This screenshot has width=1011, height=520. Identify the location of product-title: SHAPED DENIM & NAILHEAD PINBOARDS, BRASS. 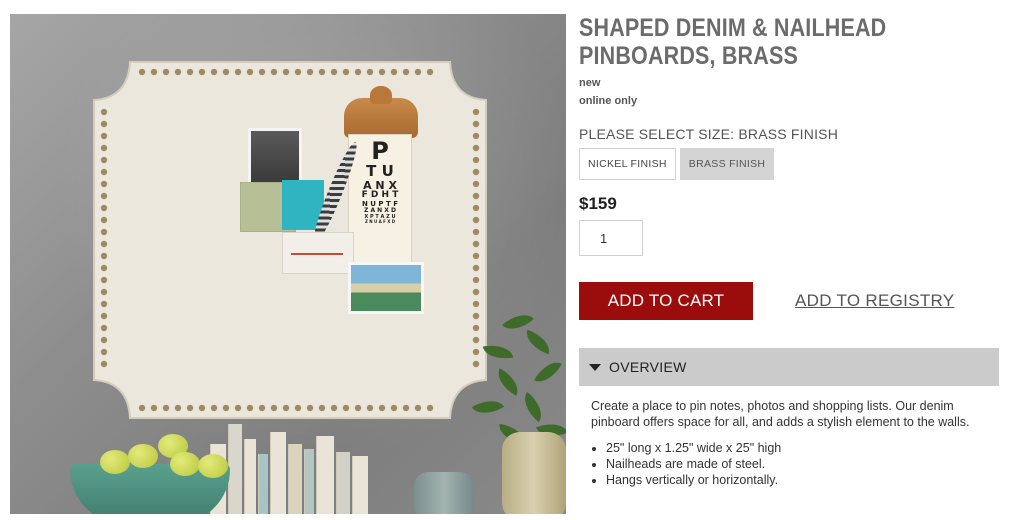
(789, 42).